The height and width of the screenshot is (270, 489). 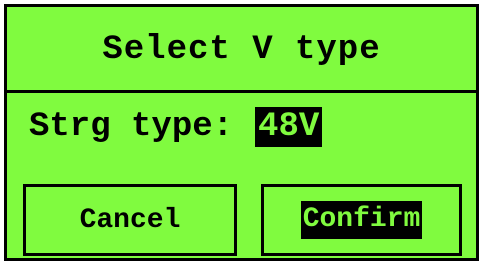 I want to click on cancel-button-label: Cancel, so click(x=130, y=220).